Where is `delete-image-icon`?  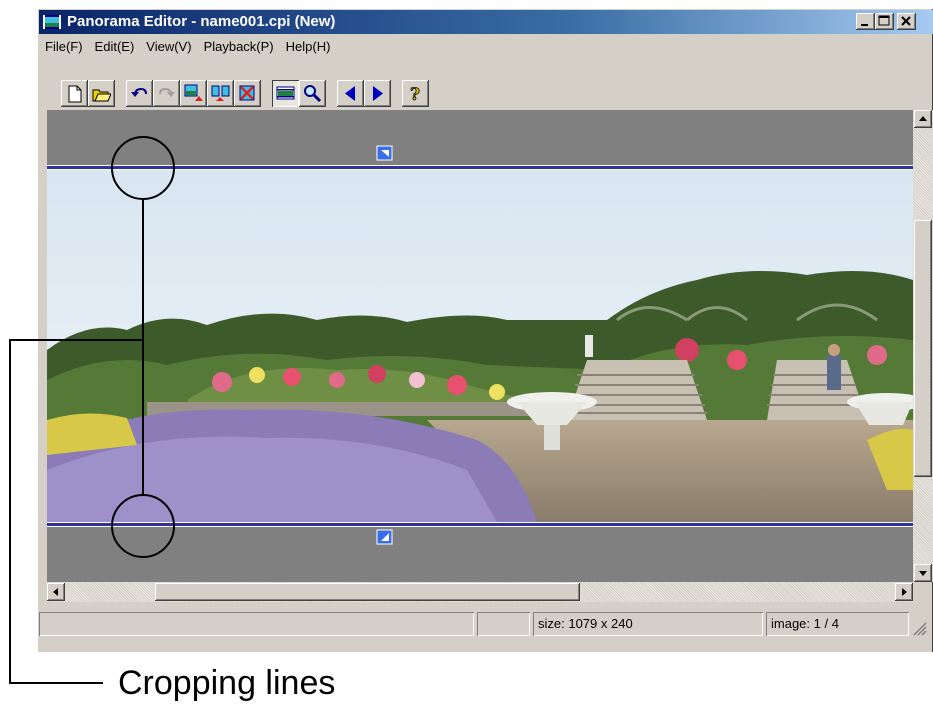
delete-image-icon is located at coordinates (247, 93).